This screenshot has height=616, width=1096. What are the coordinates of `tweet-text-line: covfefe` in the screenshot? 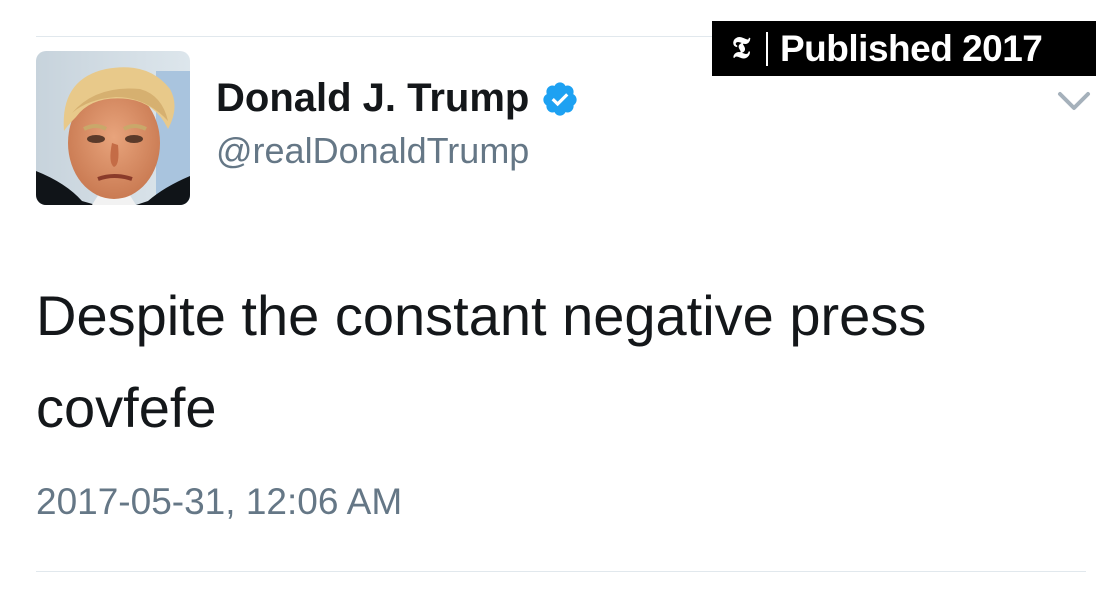 It's located at (126, 407).